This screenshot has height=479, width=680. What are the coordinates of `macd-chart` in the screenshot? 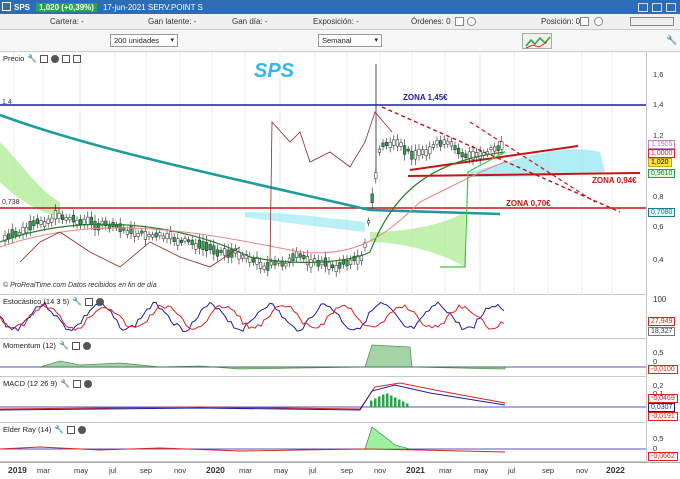 It's located at (323, 400).